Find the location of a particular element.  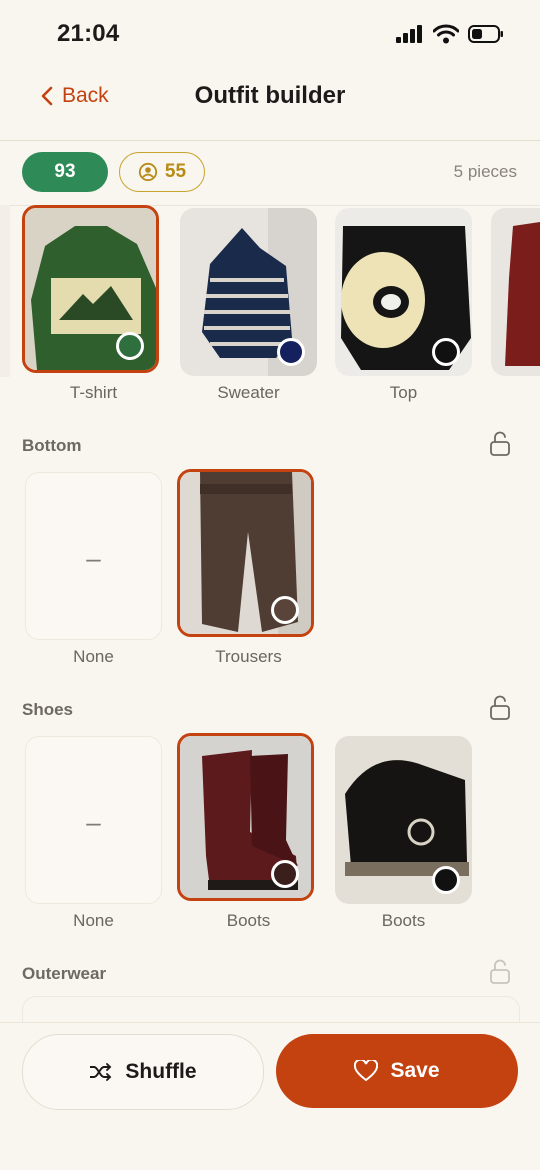

count-badge: 55 is located at coordinates (162, 172).